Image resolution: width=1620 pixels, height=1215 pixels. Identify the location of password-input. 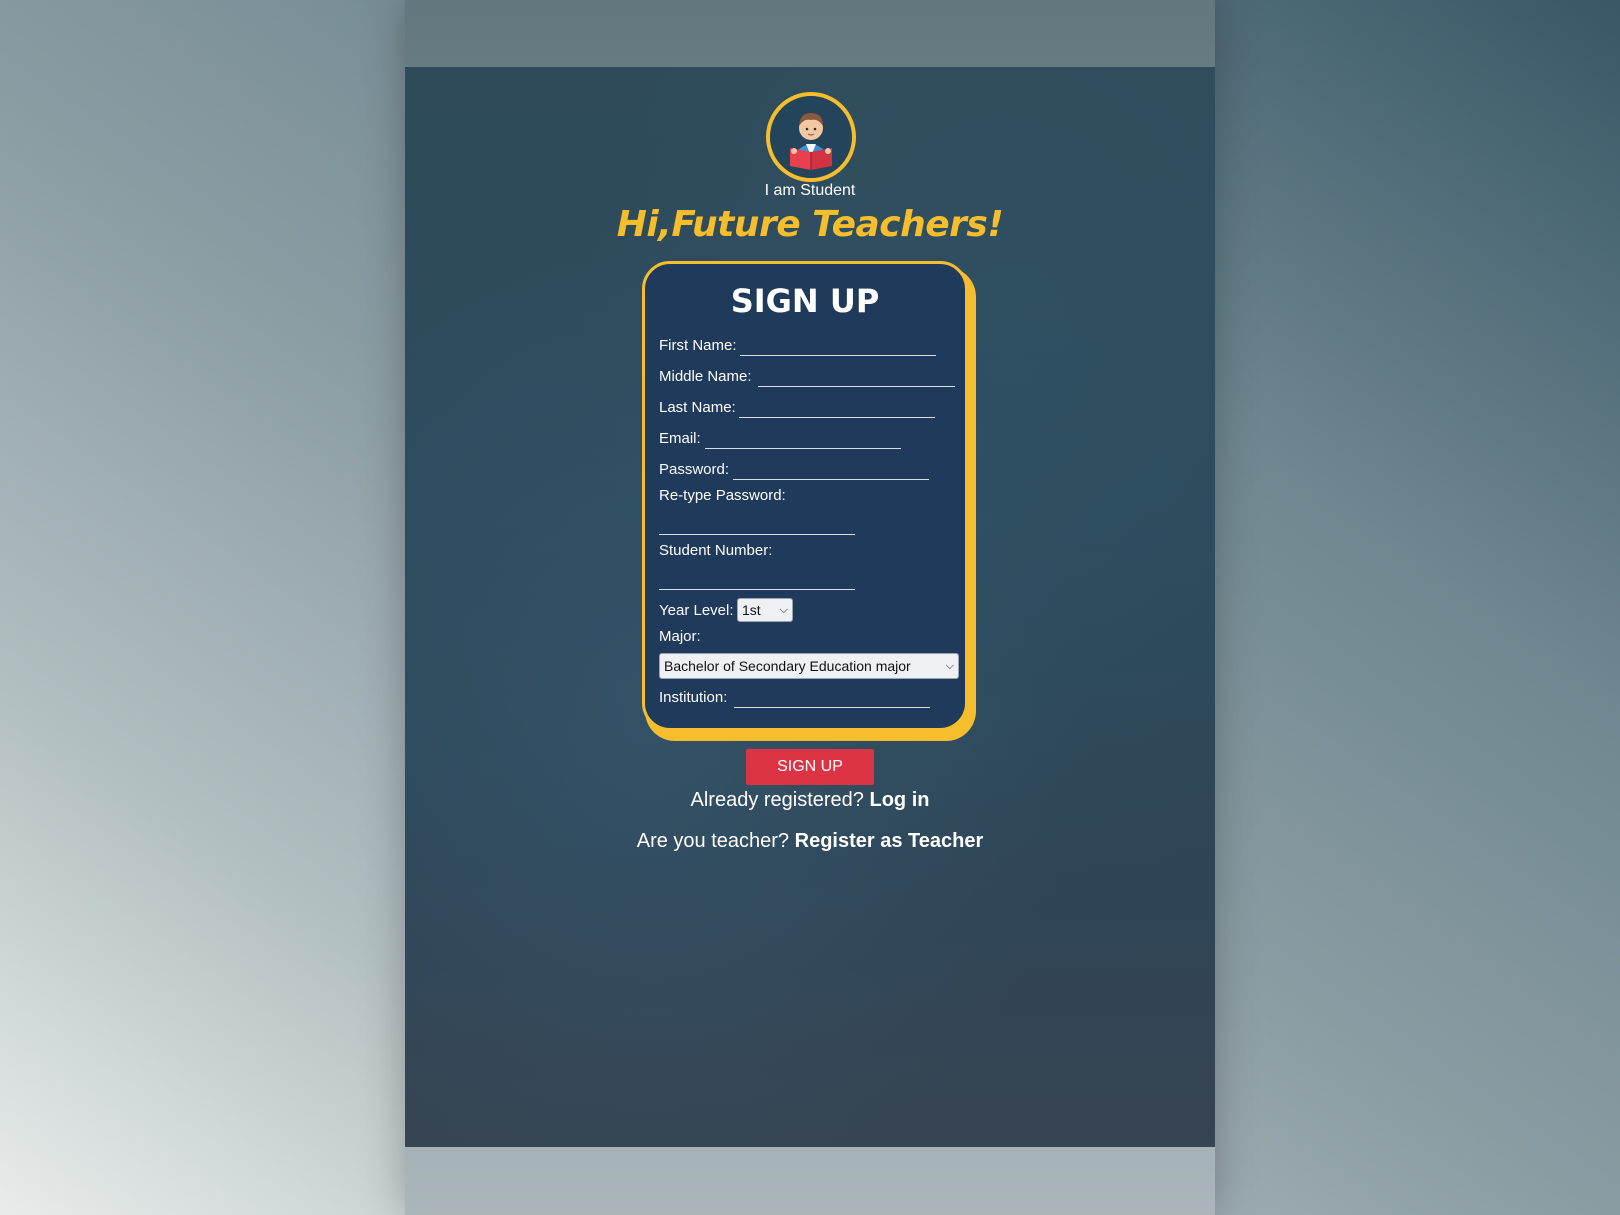
(831, 469).